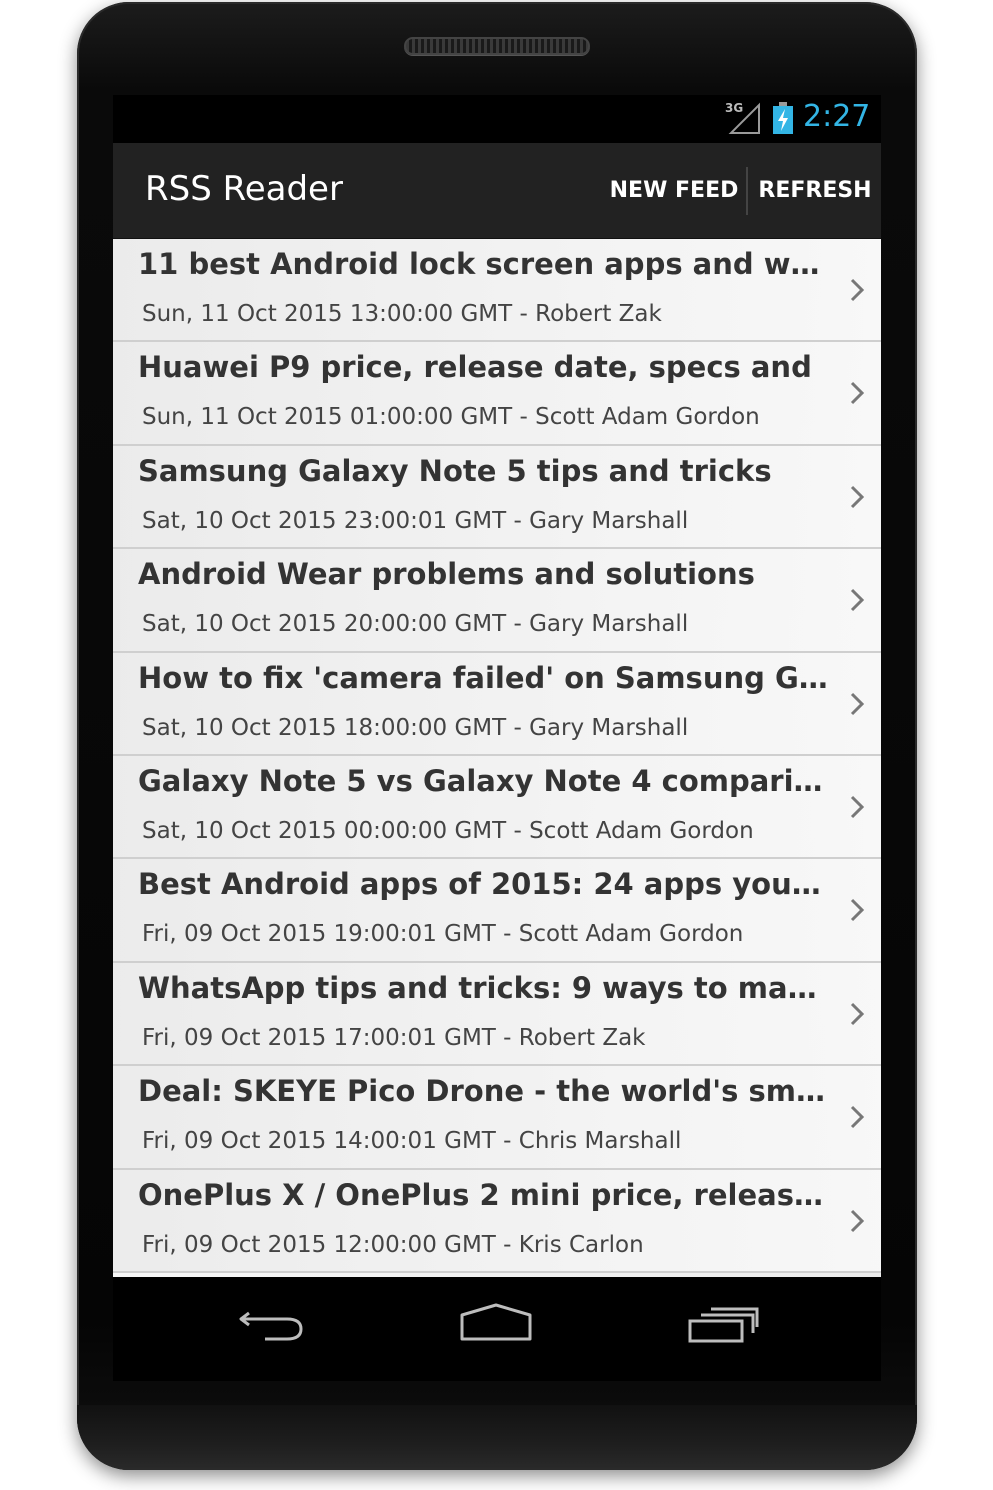  Describe the element at coordinates (244, 189) in the screenshot. I see `app-title: RSS Reader` at that location.